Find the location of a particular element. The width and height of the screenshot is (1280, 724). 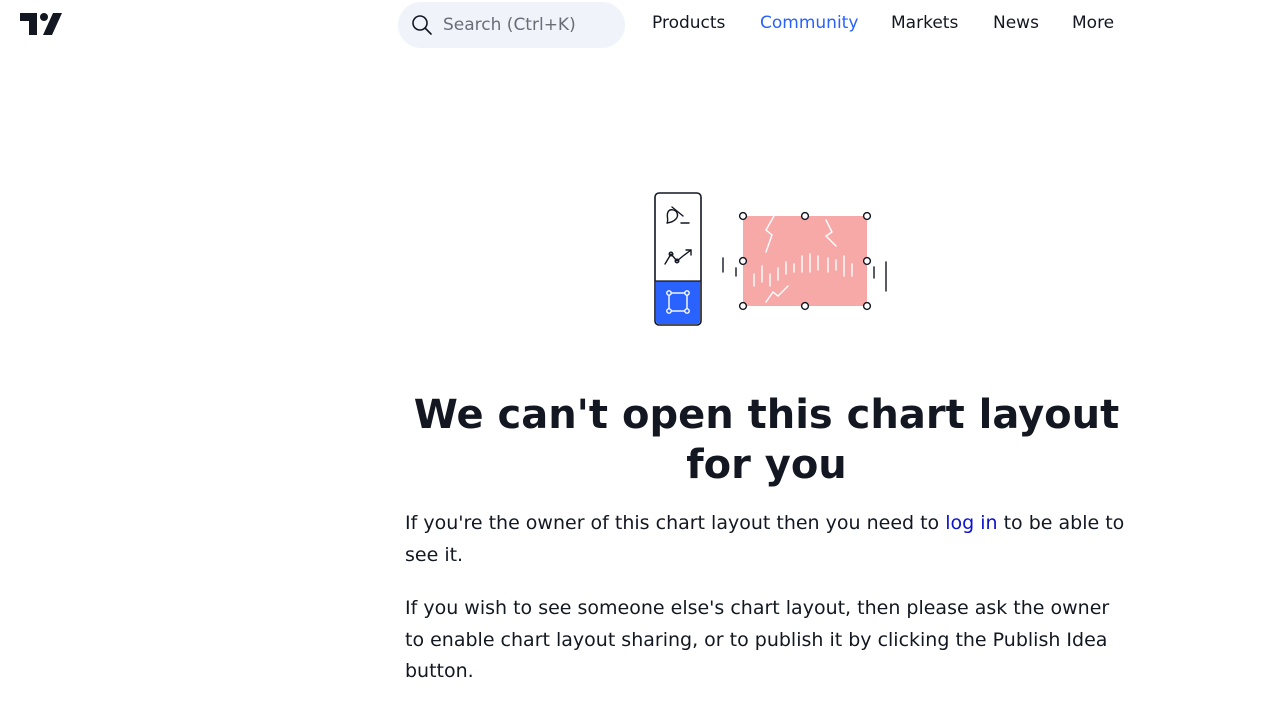

nav-products: Products is located at coordinates (688, 23).